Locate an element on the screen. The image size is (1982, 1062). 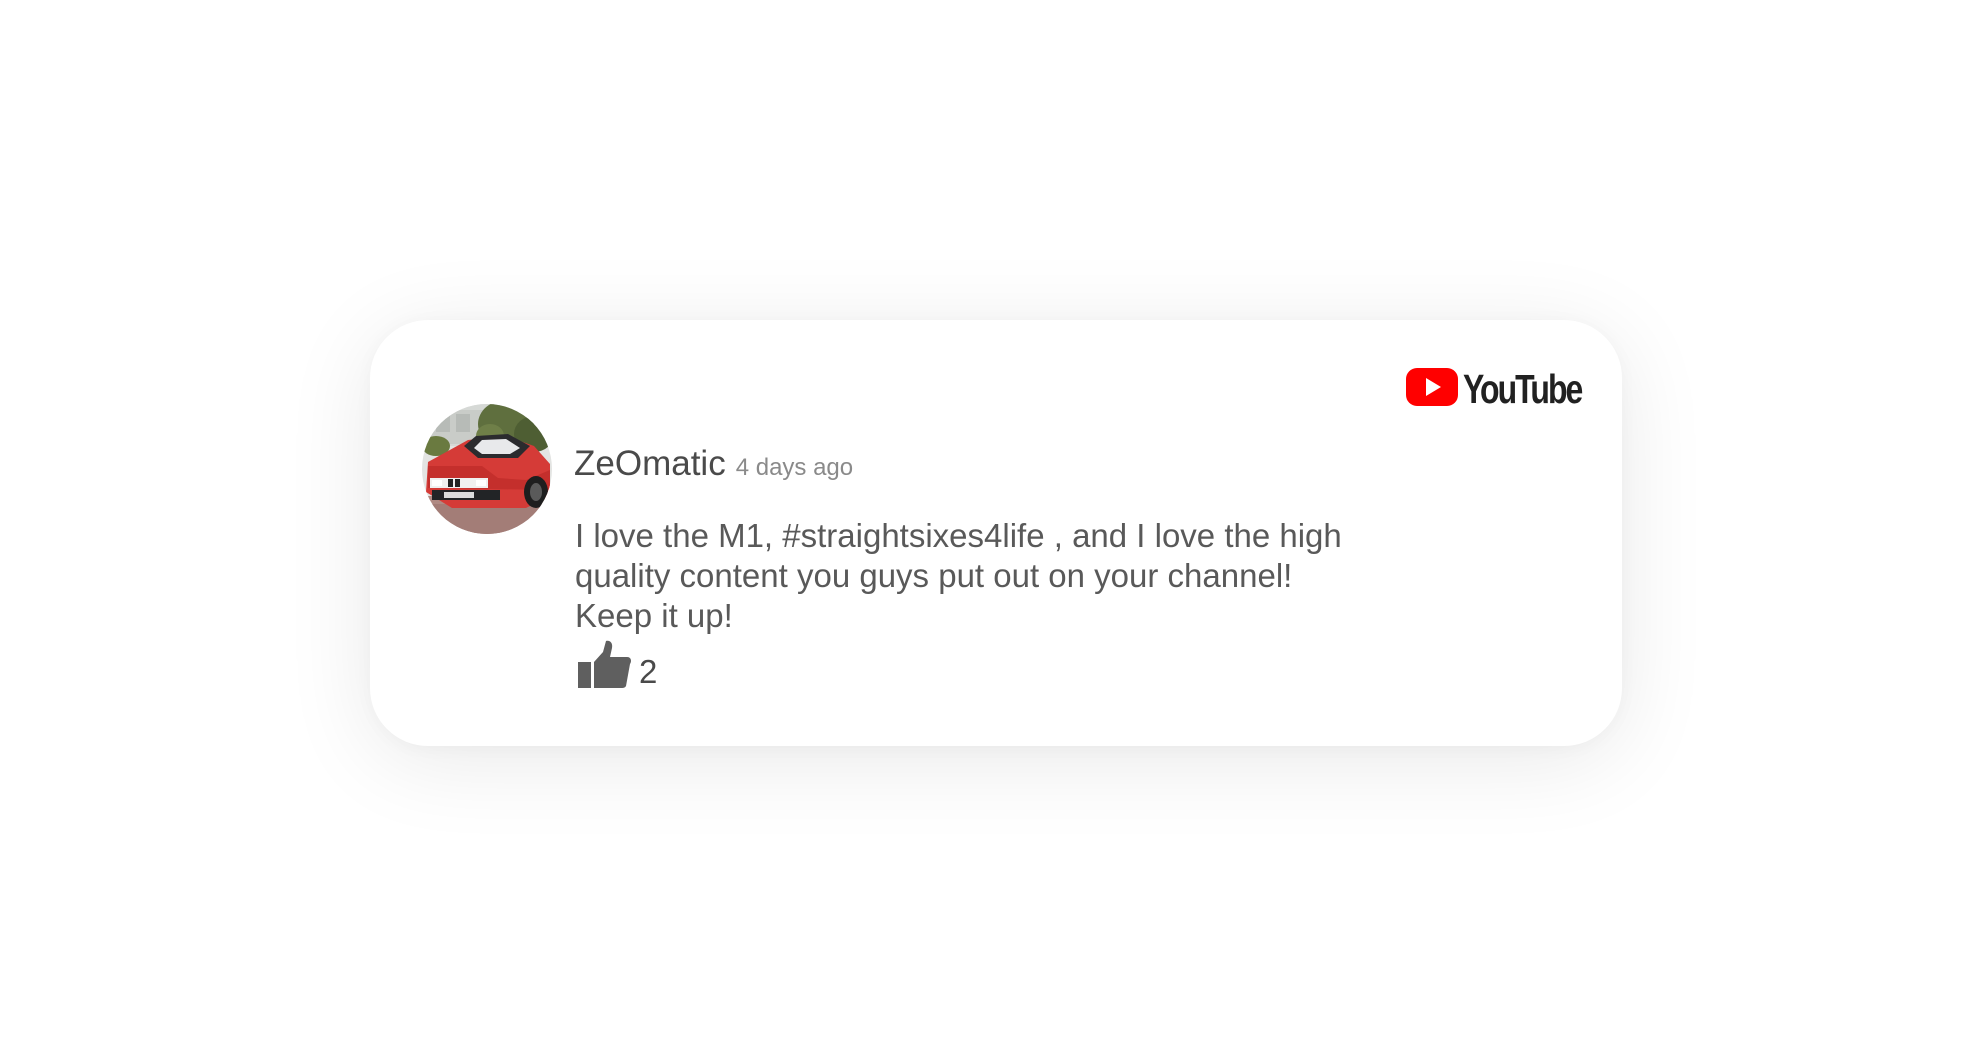
thumbs-up-icon is located at coordinates (604, 667).